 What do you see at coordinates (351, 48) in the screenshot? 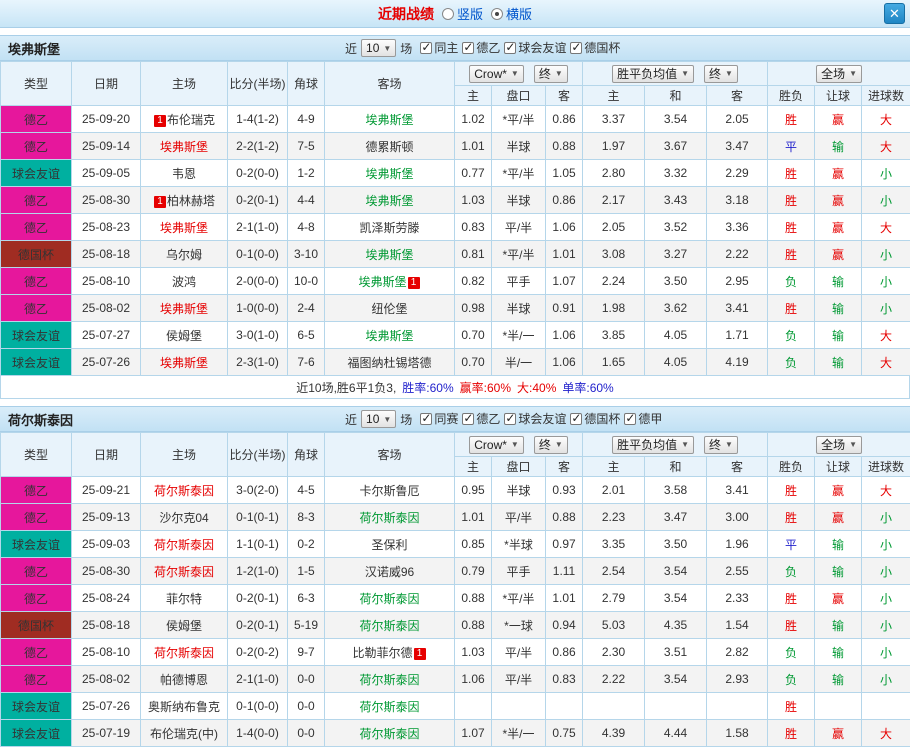
I see `near-label: 近` at bounding box center [351, 48].